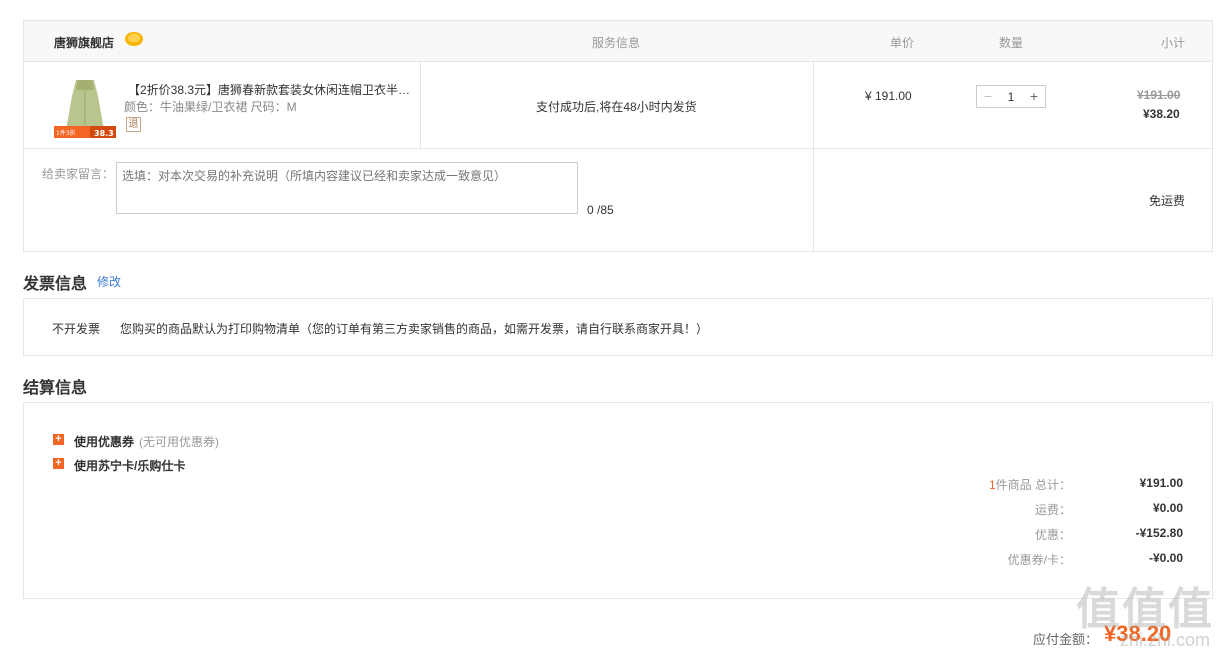  I want to click on shipping-value: ¥0.00, so click(1167, 508).